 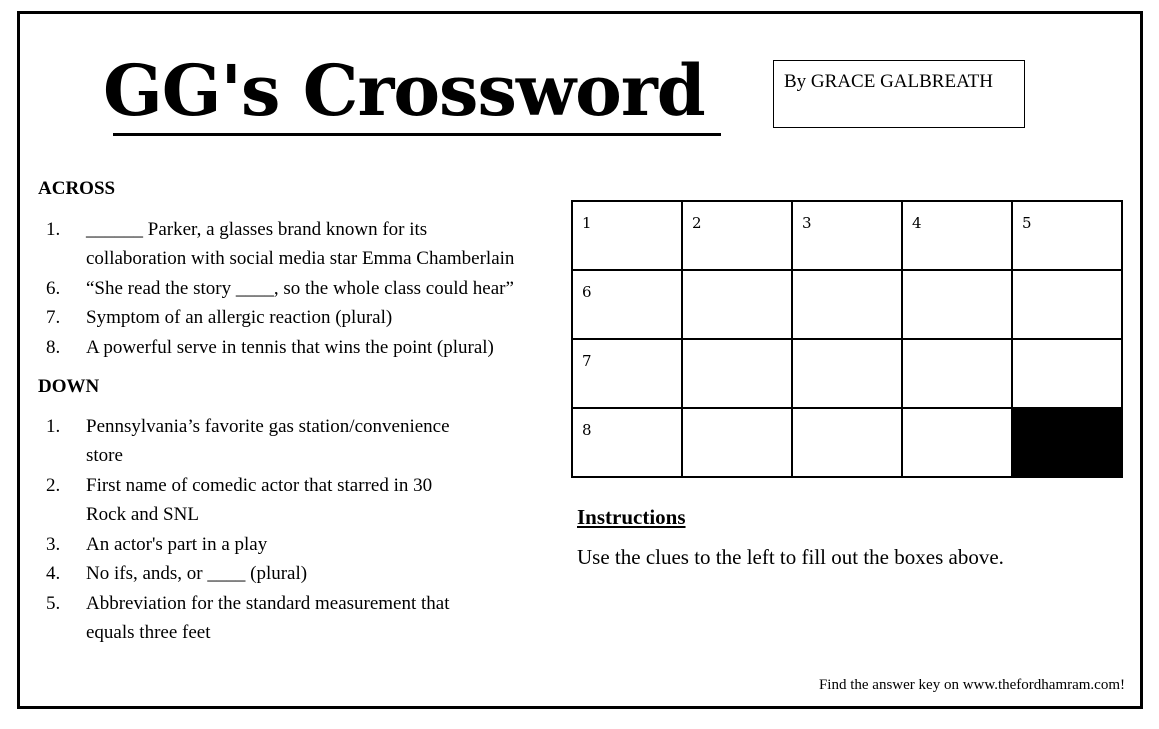 I want to click on grid-cell: 2, so click(x=738, y=236).